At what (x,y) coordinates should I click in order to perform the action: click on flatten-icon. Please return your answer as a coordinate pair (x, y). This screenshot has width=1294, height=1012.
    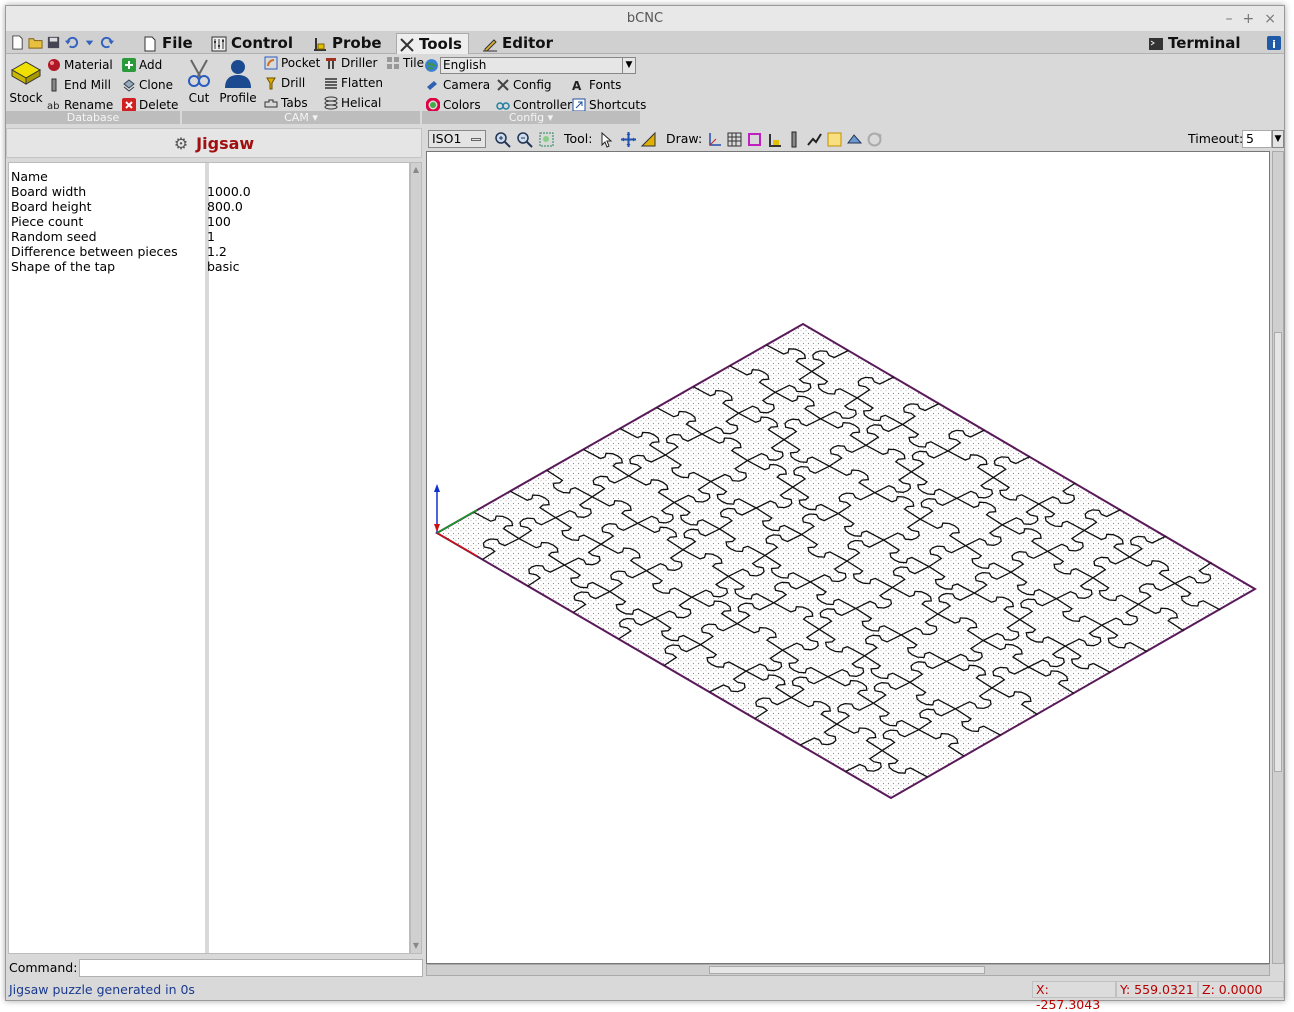
    Looking at the image, I should click on (331, 83).